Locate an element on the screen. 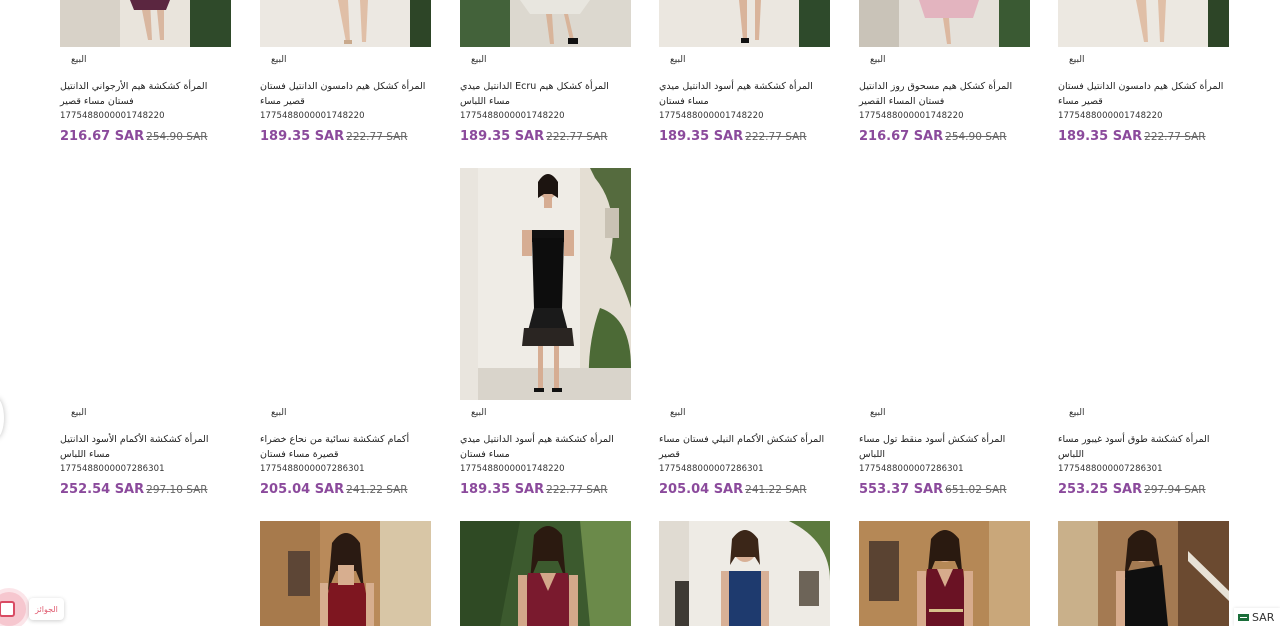 Image resolution: width=1280 pixels, height=626 pixels. sale-price: 253.25 SAR is located at coordinates (1100, 489).